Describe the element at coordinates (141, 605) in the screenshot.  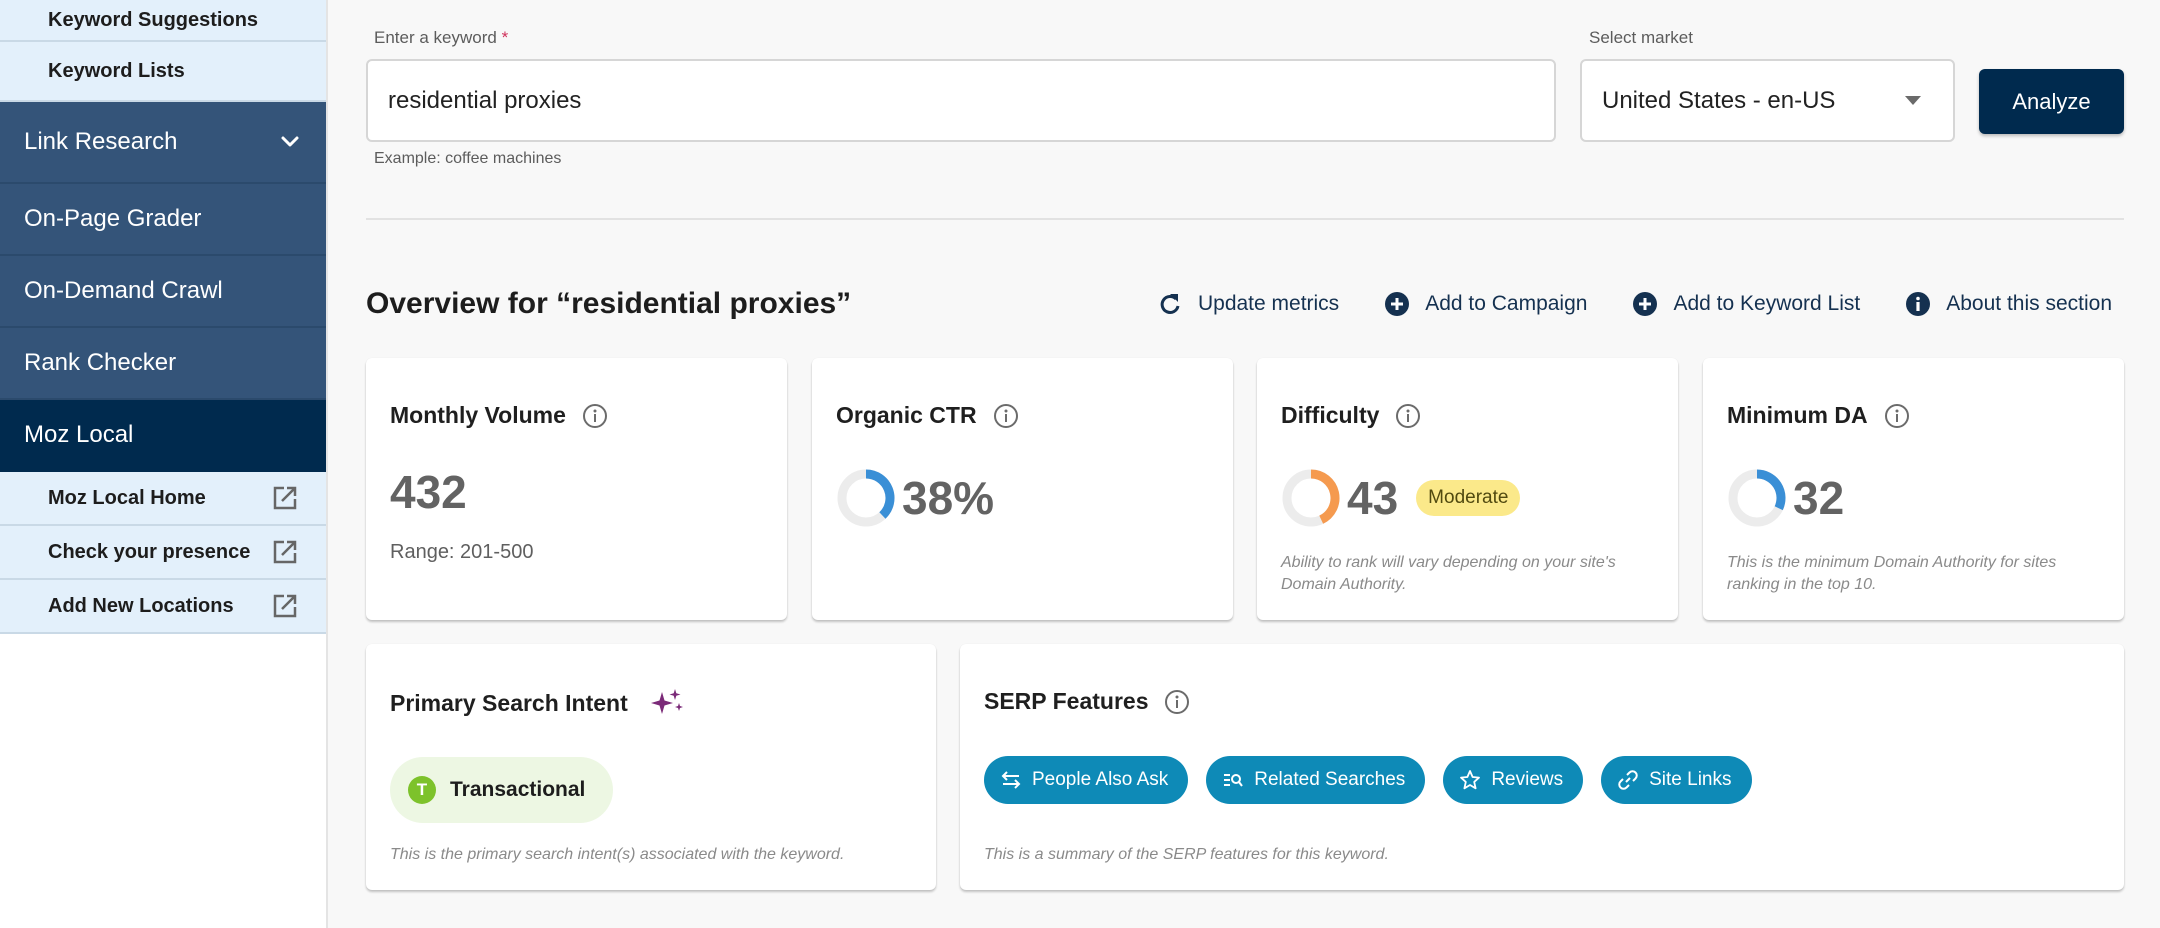
I see `sidebar-item-label: Add New Locations` at that location.